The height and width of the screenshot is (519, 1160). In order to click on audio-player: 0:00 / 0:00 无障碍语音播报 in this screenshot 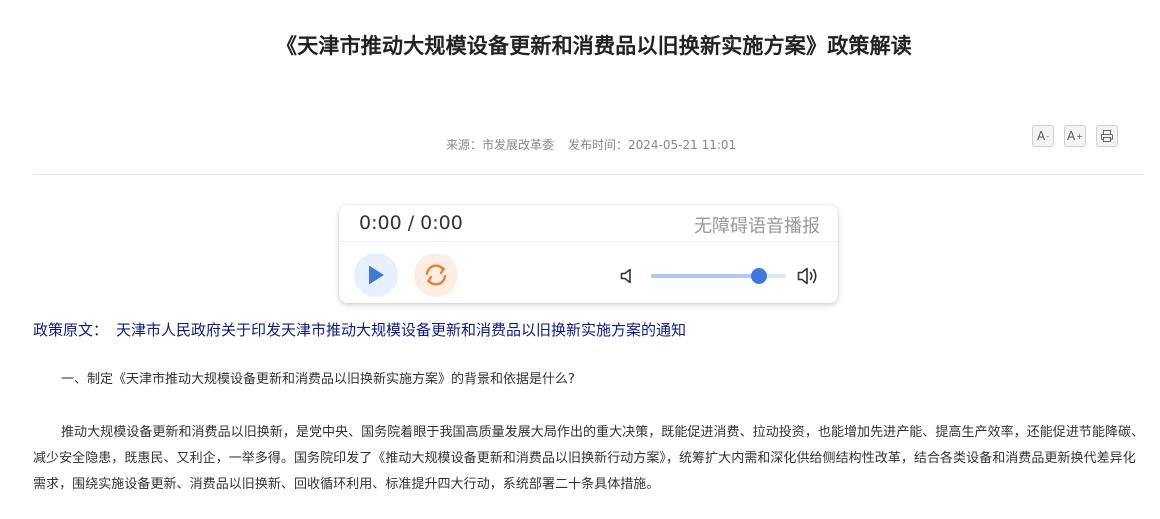, I will do `click(588, 254)`.